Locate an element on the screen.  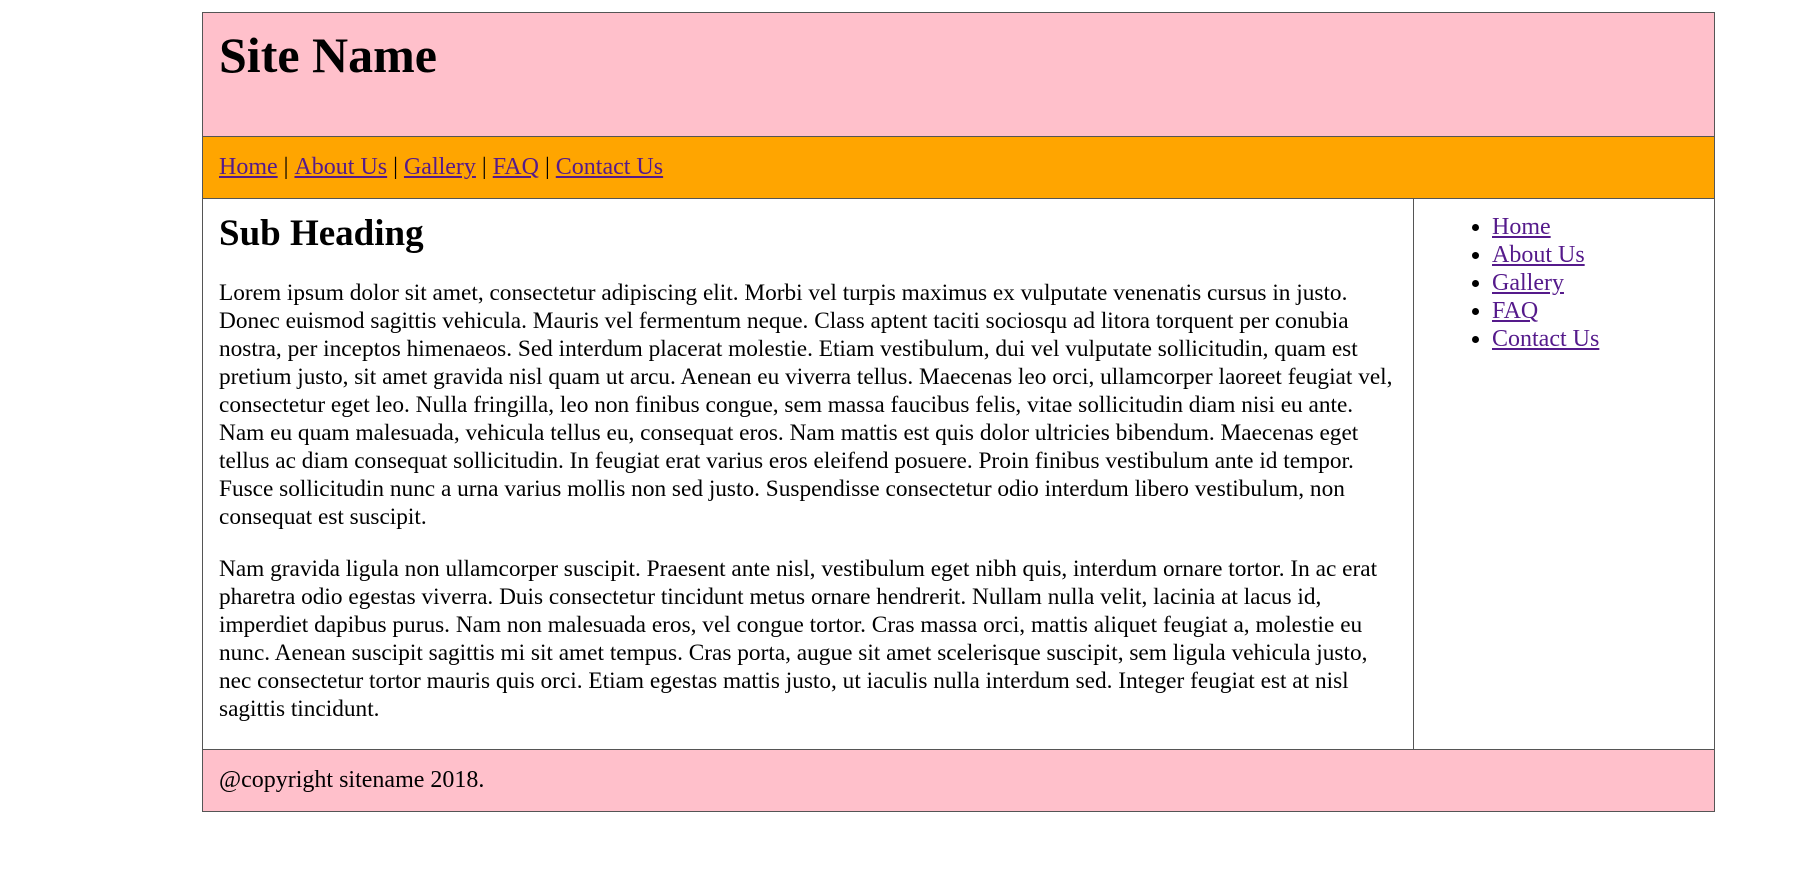
site-name: Site Name is located at coordinates (328, 55).